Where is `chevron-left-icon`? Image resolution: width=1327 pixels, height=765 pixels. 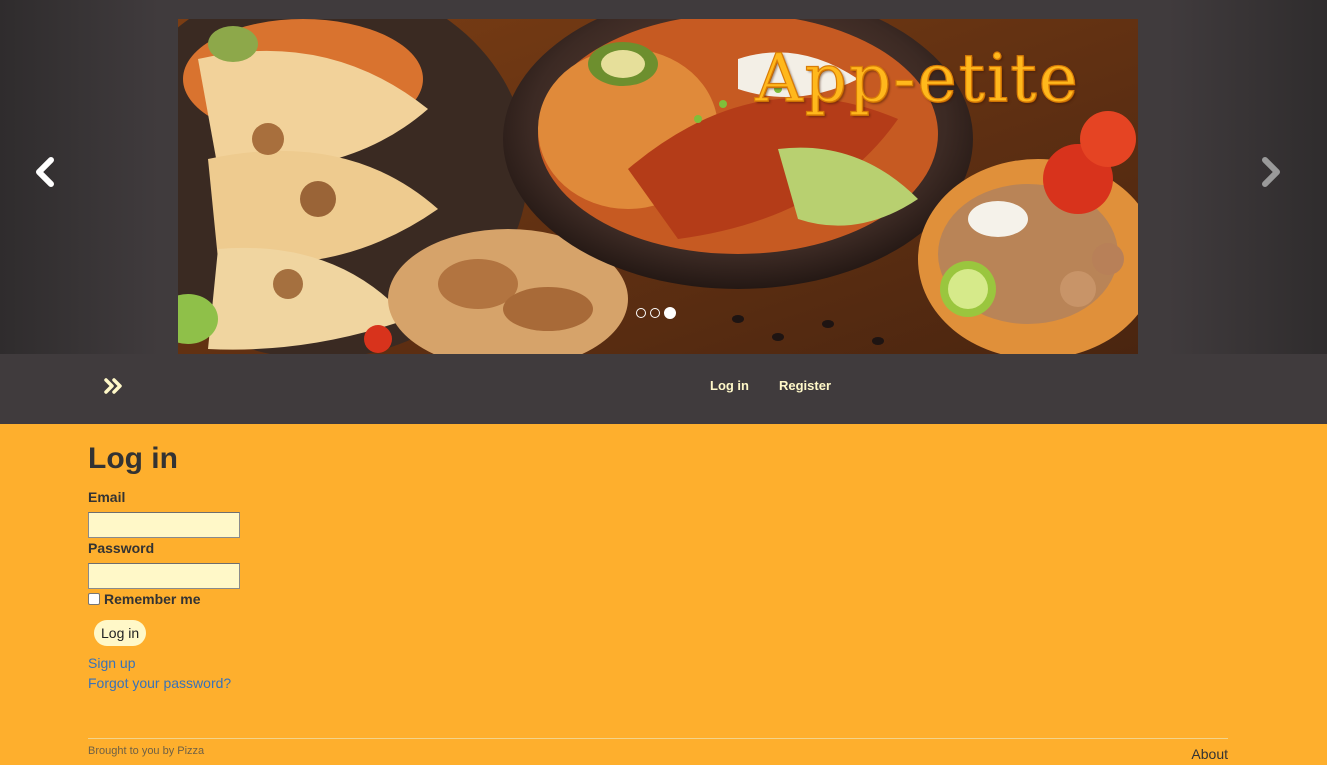
chevron-left-icon is located at coordinates (44, 174).